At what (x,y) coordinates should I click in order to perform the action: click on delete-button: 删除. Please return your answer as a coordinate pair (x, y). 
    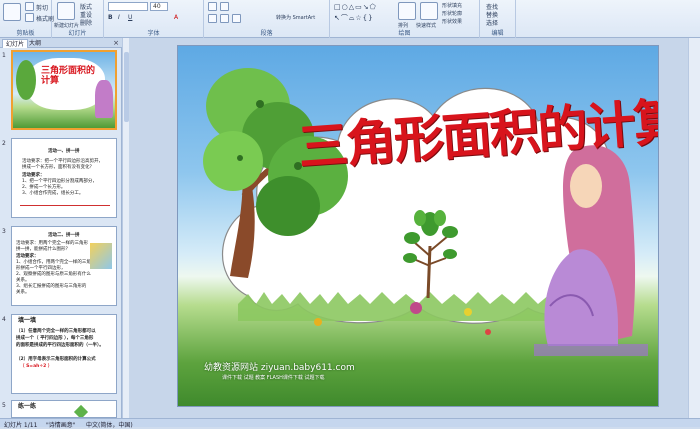
    Looking at the image, I should click on (86, 22).